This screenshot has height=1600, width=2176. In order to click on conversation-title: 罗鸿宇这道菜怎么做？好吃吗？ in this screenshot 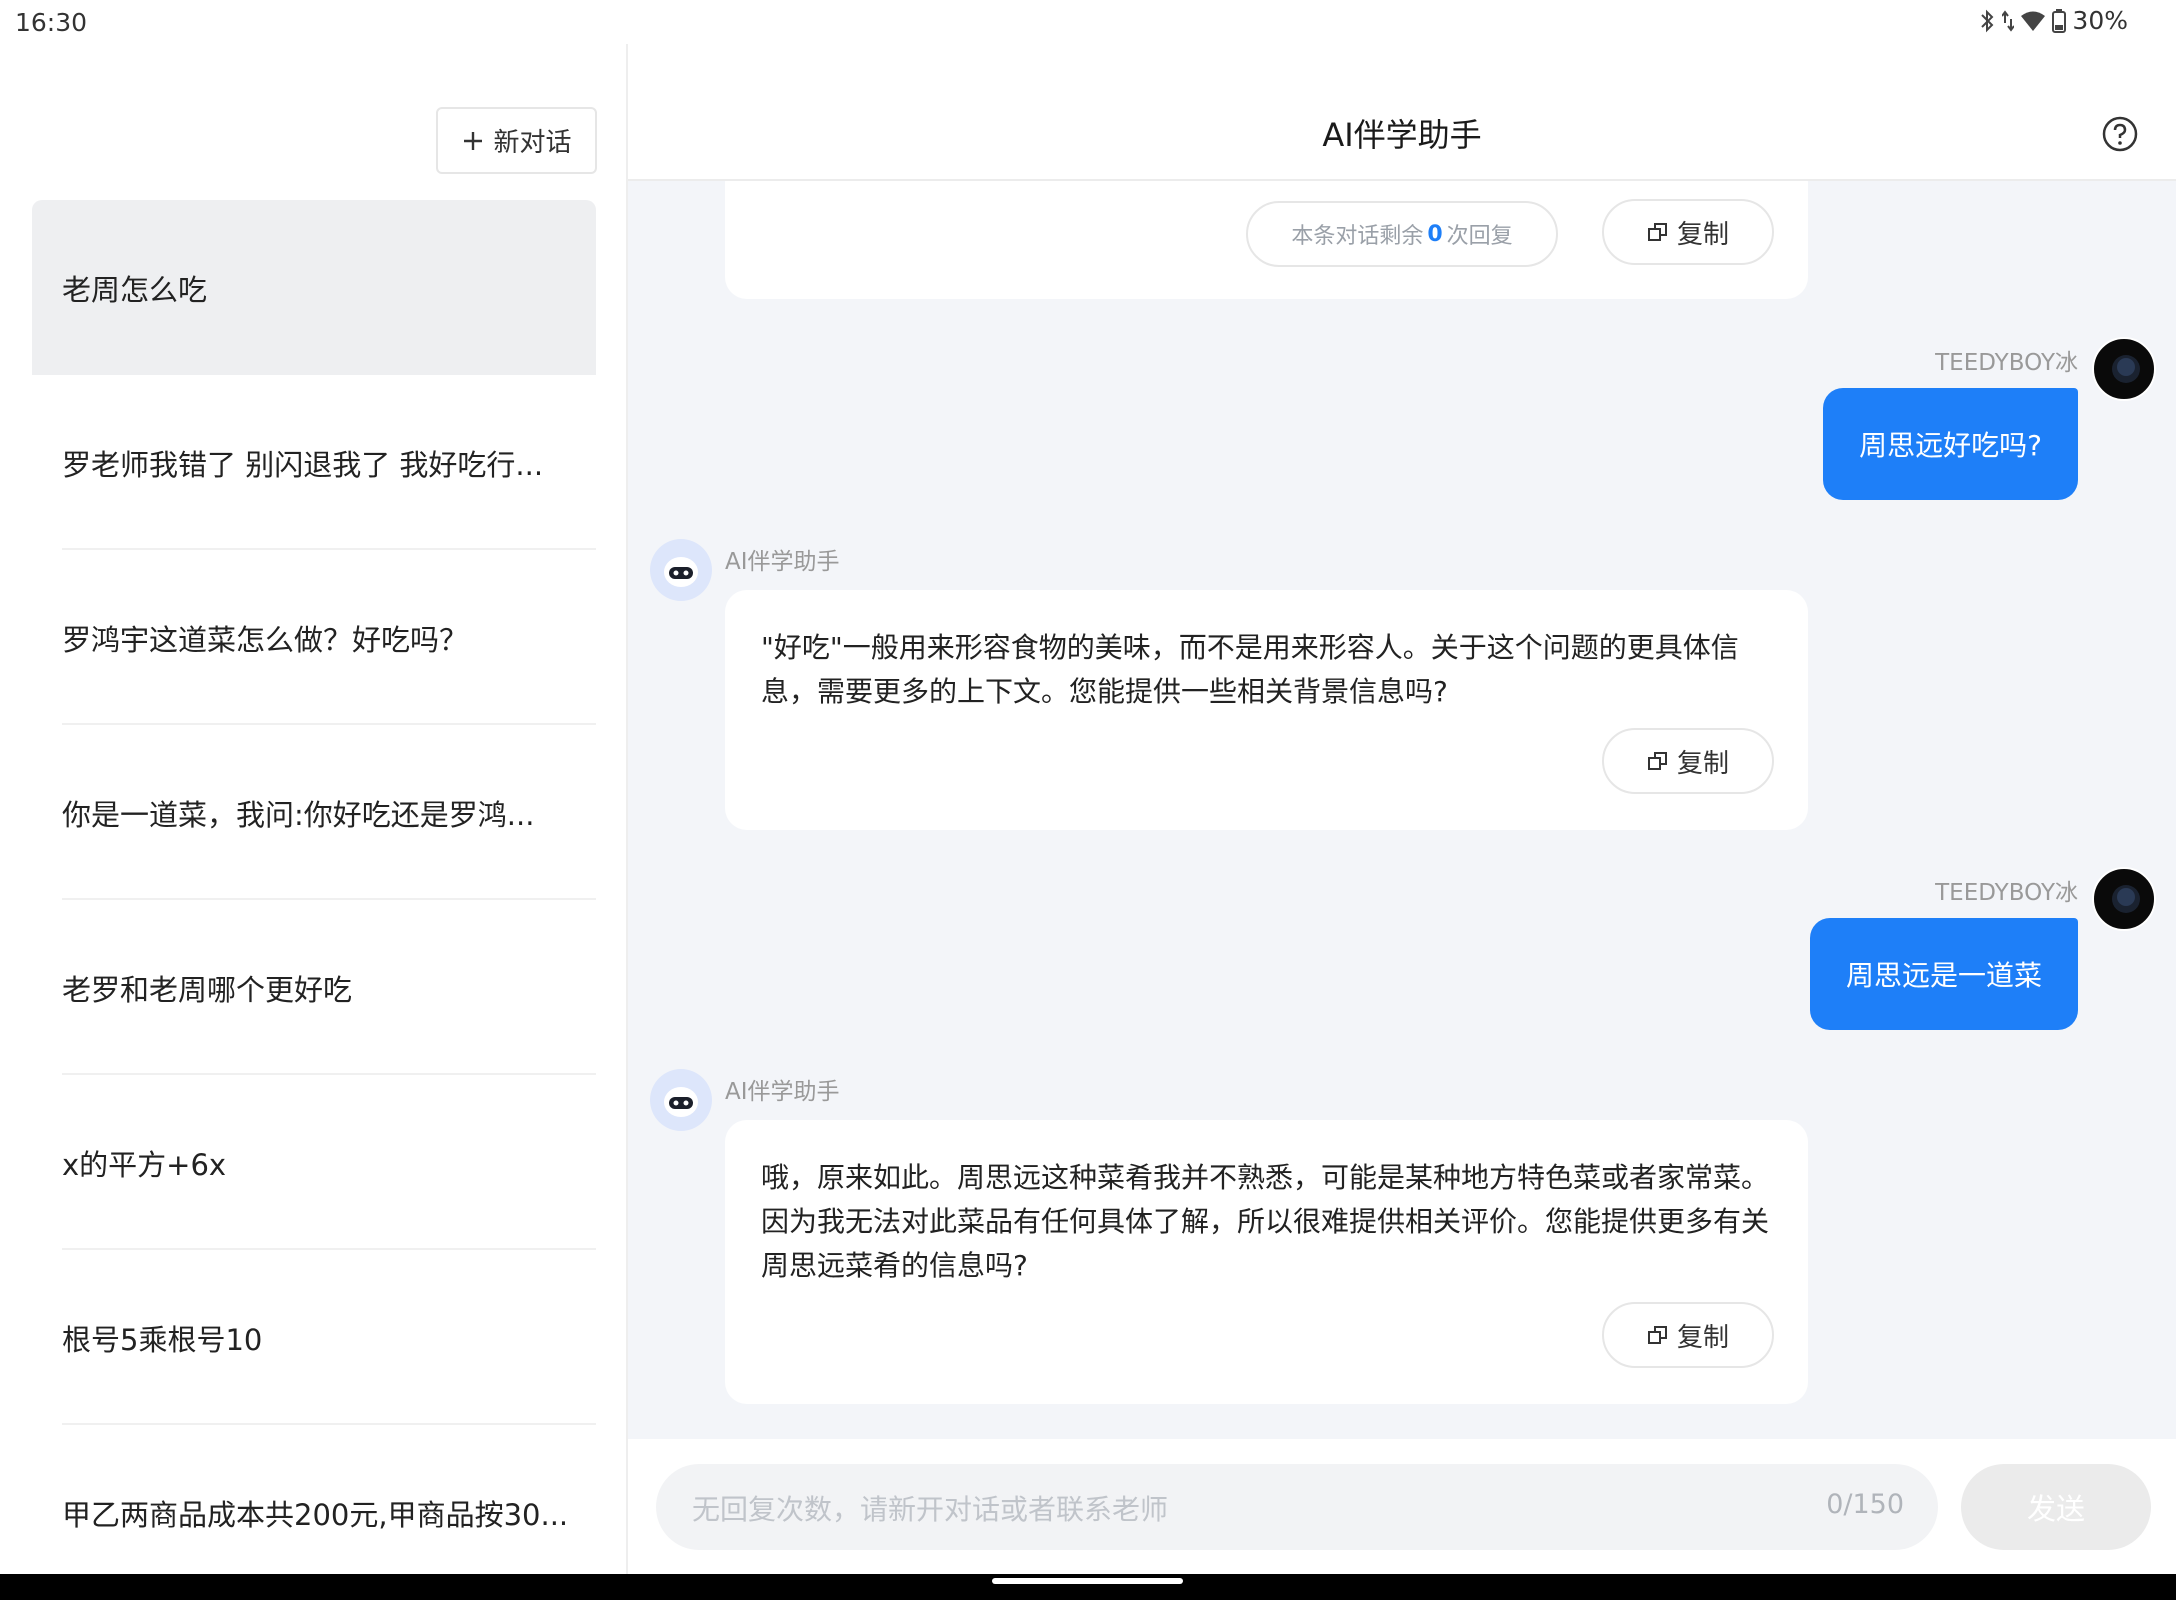, I will do `click(265, 639)`.